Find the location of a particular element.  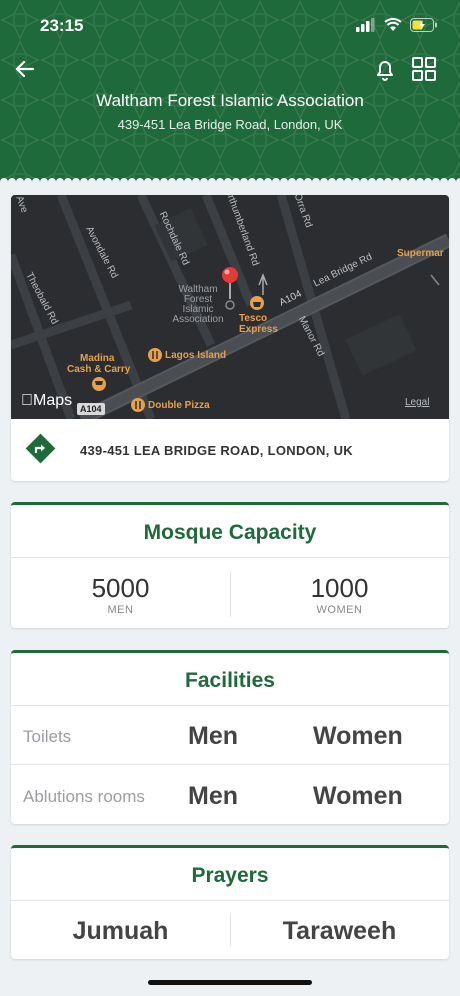

prayers-card: Prayers Jumuah Taraweeh is located at coordinates (230, 902).